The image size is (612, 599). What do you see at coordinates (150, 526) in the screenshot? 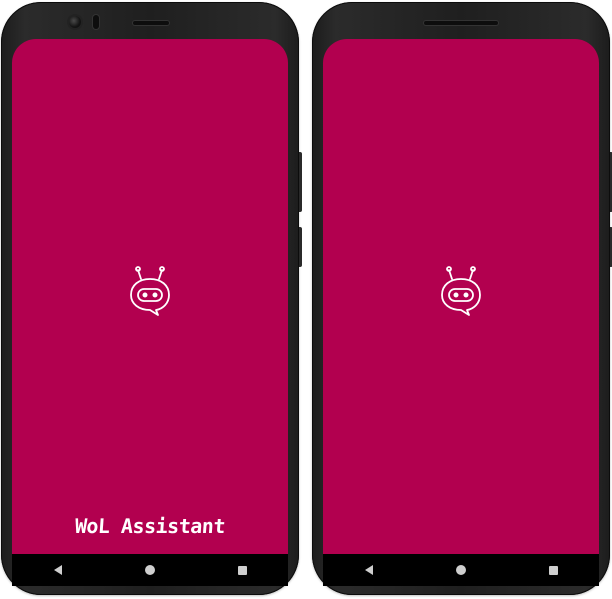
I see `brand-name: WoL Assistant` at bounding box center [150, 526].